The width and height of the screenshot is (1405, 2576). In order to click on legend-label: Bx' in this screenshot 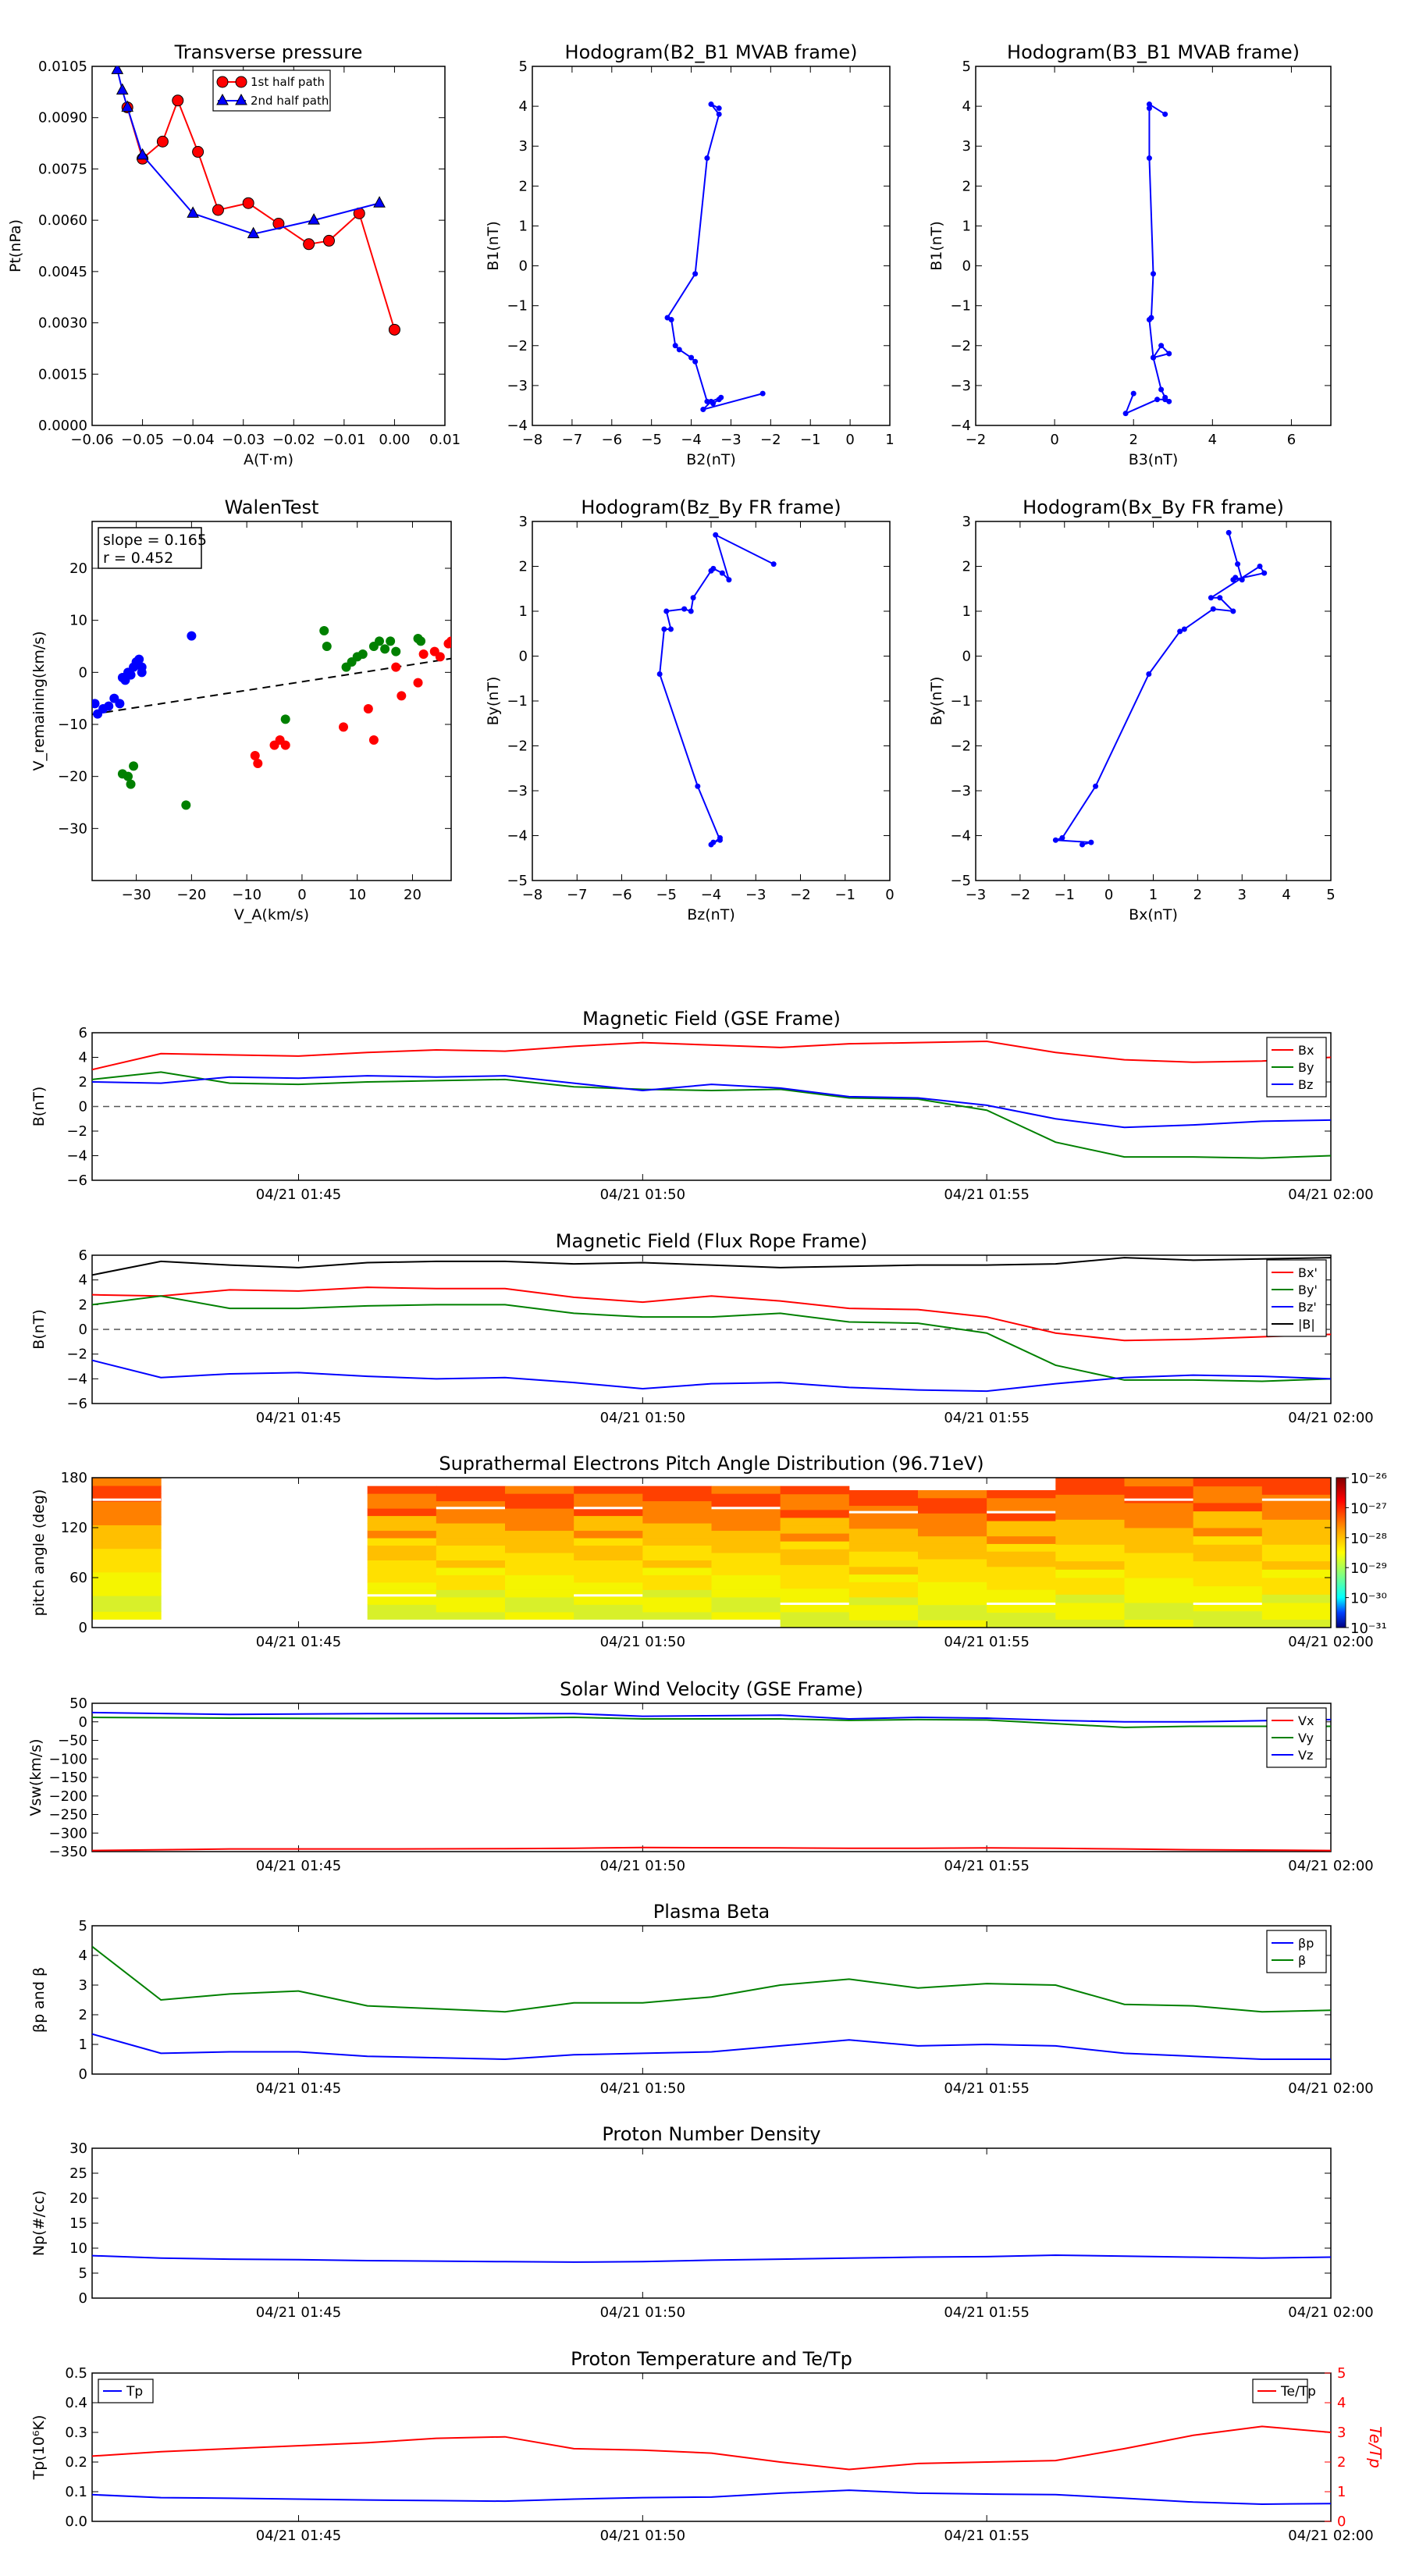, I will do `click(1308, 1272)`.